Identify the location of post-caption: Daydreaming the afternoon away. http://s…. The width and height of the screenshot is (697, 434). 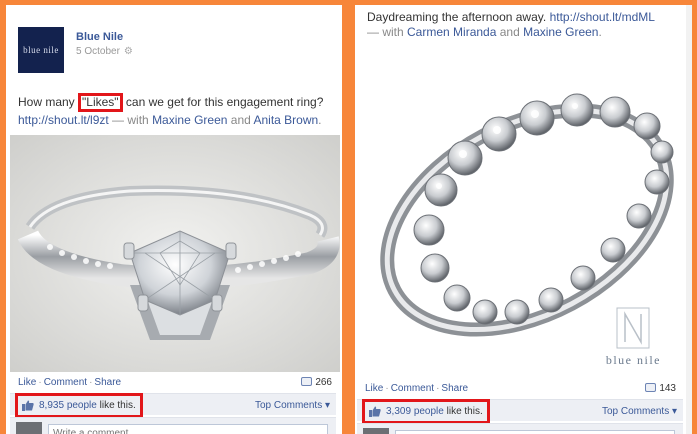
(527, 25).